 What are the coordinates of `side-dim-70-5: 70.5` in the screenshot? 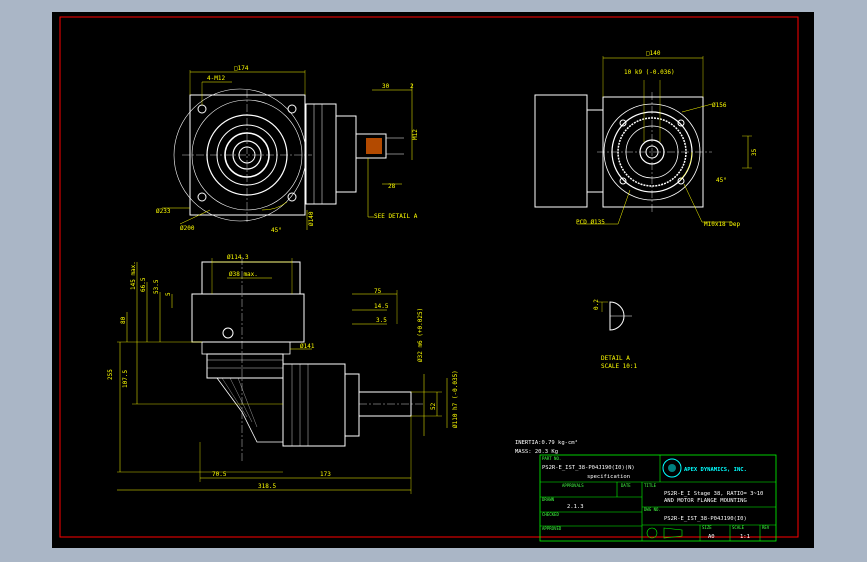 It's located at (219, 474).